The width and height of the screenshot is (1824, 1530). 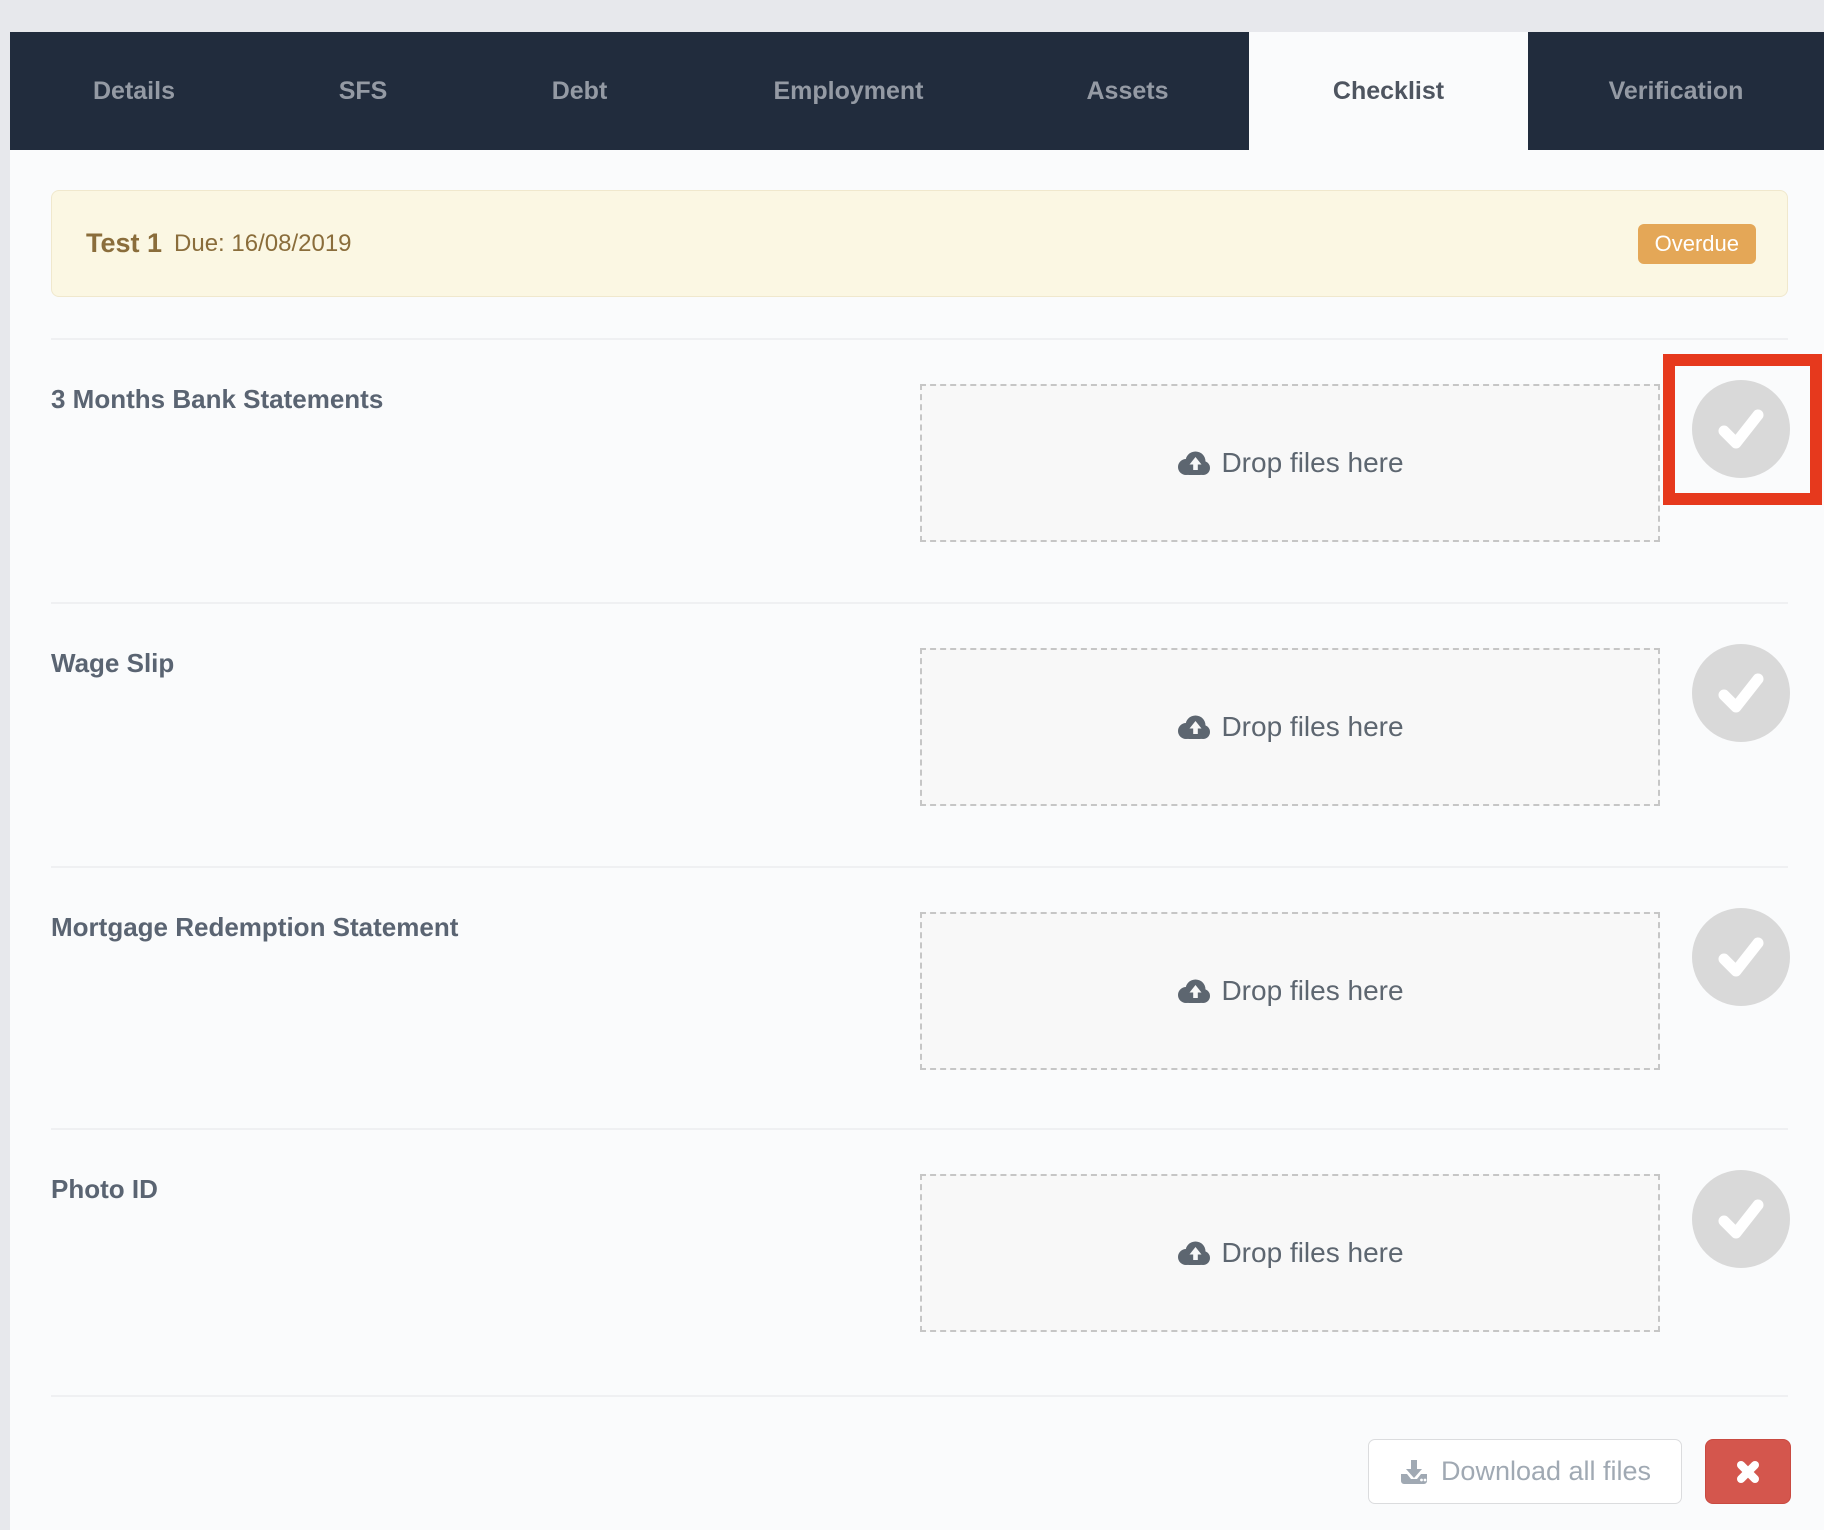 What do you see at coordinates (113, 663) in the screenshot?
I see `checklist-item-label: Wage Slip` at bounding box center [113, 663].